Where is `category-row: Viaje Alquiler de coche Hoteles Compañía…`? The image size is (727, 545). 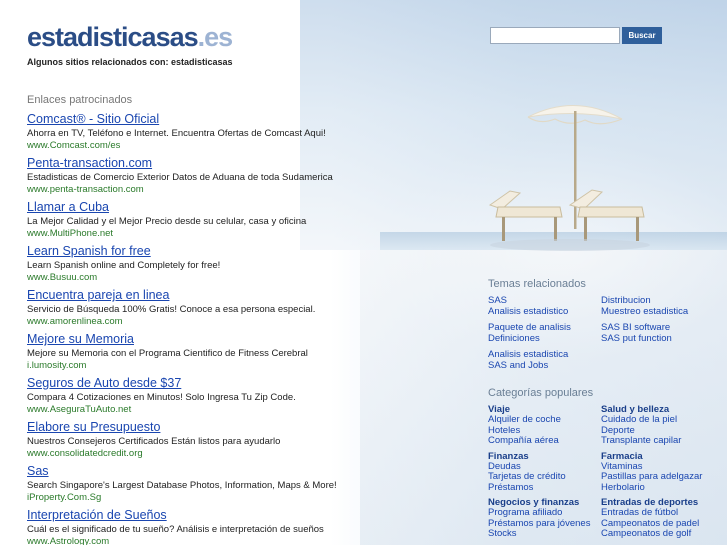
category-row: Viaje Alquiler de coche Hoteles Compañía… is located at coordinates (605, 425).